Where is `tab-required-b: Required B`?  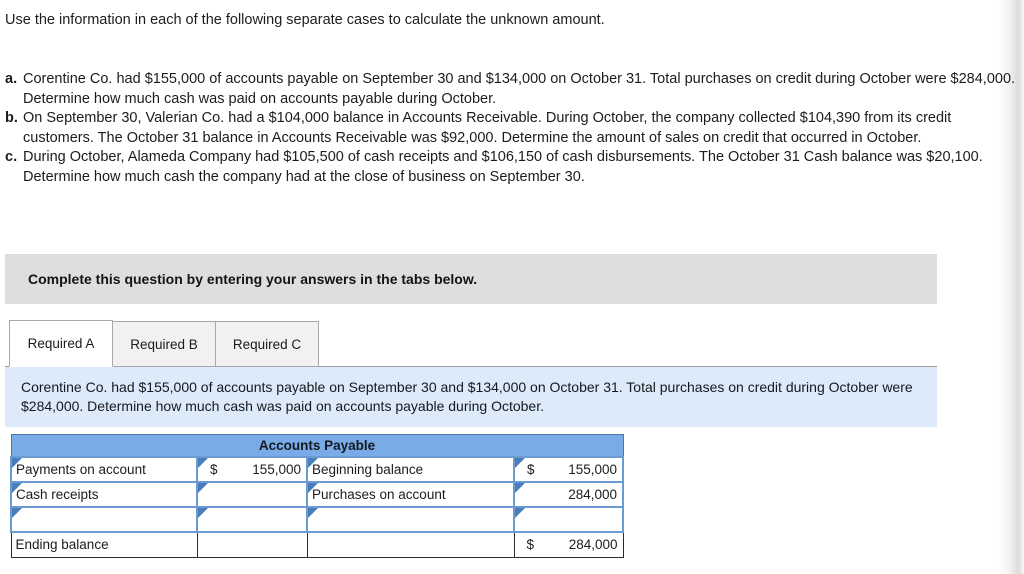
tab-required-b: Required B is located at coordinates (164, 344).